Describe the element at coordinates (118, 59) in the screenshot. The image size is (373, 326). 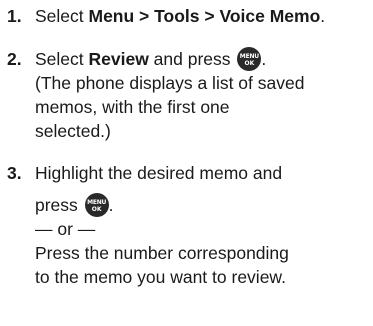
I see `review-option: Review` at that location.